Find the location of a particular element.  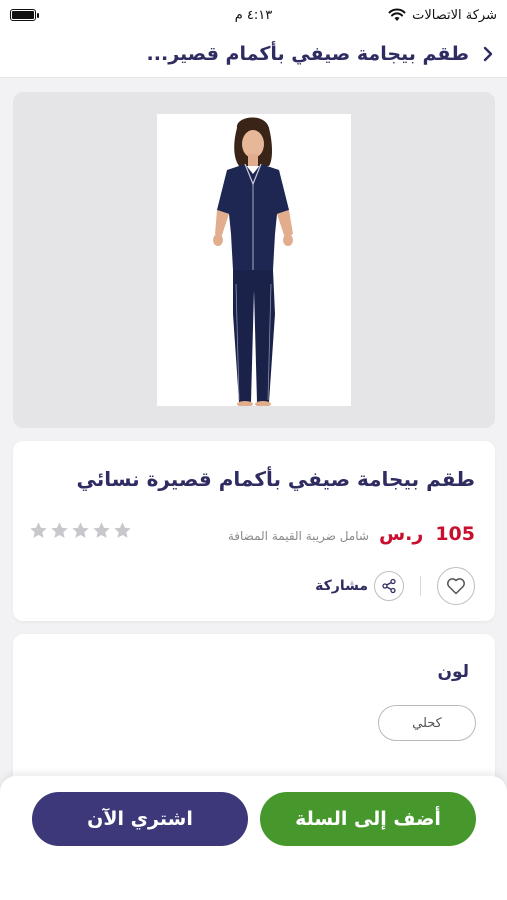

status-right: شركة الاتصالات is located at coordinates (442, 15).